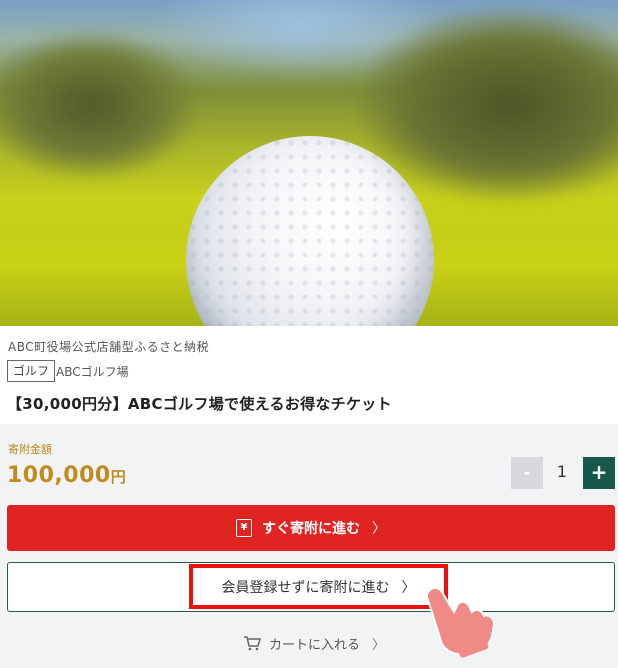 This screenshot has width=618, height=668. I want to click on add-to-cart-label: カートに入れる, so click(315, 645).